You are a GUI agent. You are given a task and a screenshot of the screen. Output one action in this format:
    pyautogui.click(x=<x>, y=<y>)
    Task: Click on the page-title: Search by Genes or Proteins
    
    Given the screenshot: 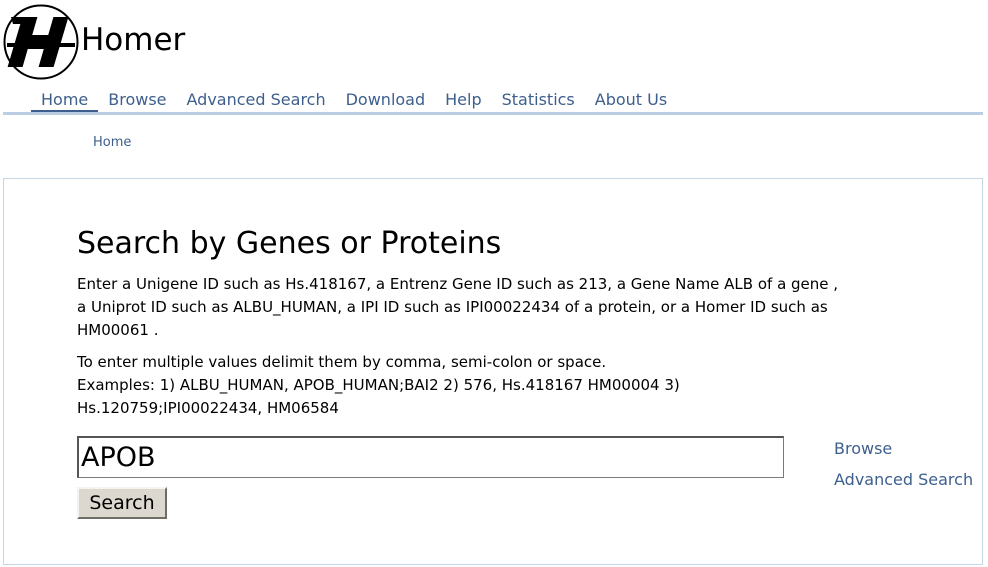 What is the action you would take?
    pyautogui.click(x=289, y=243)
    